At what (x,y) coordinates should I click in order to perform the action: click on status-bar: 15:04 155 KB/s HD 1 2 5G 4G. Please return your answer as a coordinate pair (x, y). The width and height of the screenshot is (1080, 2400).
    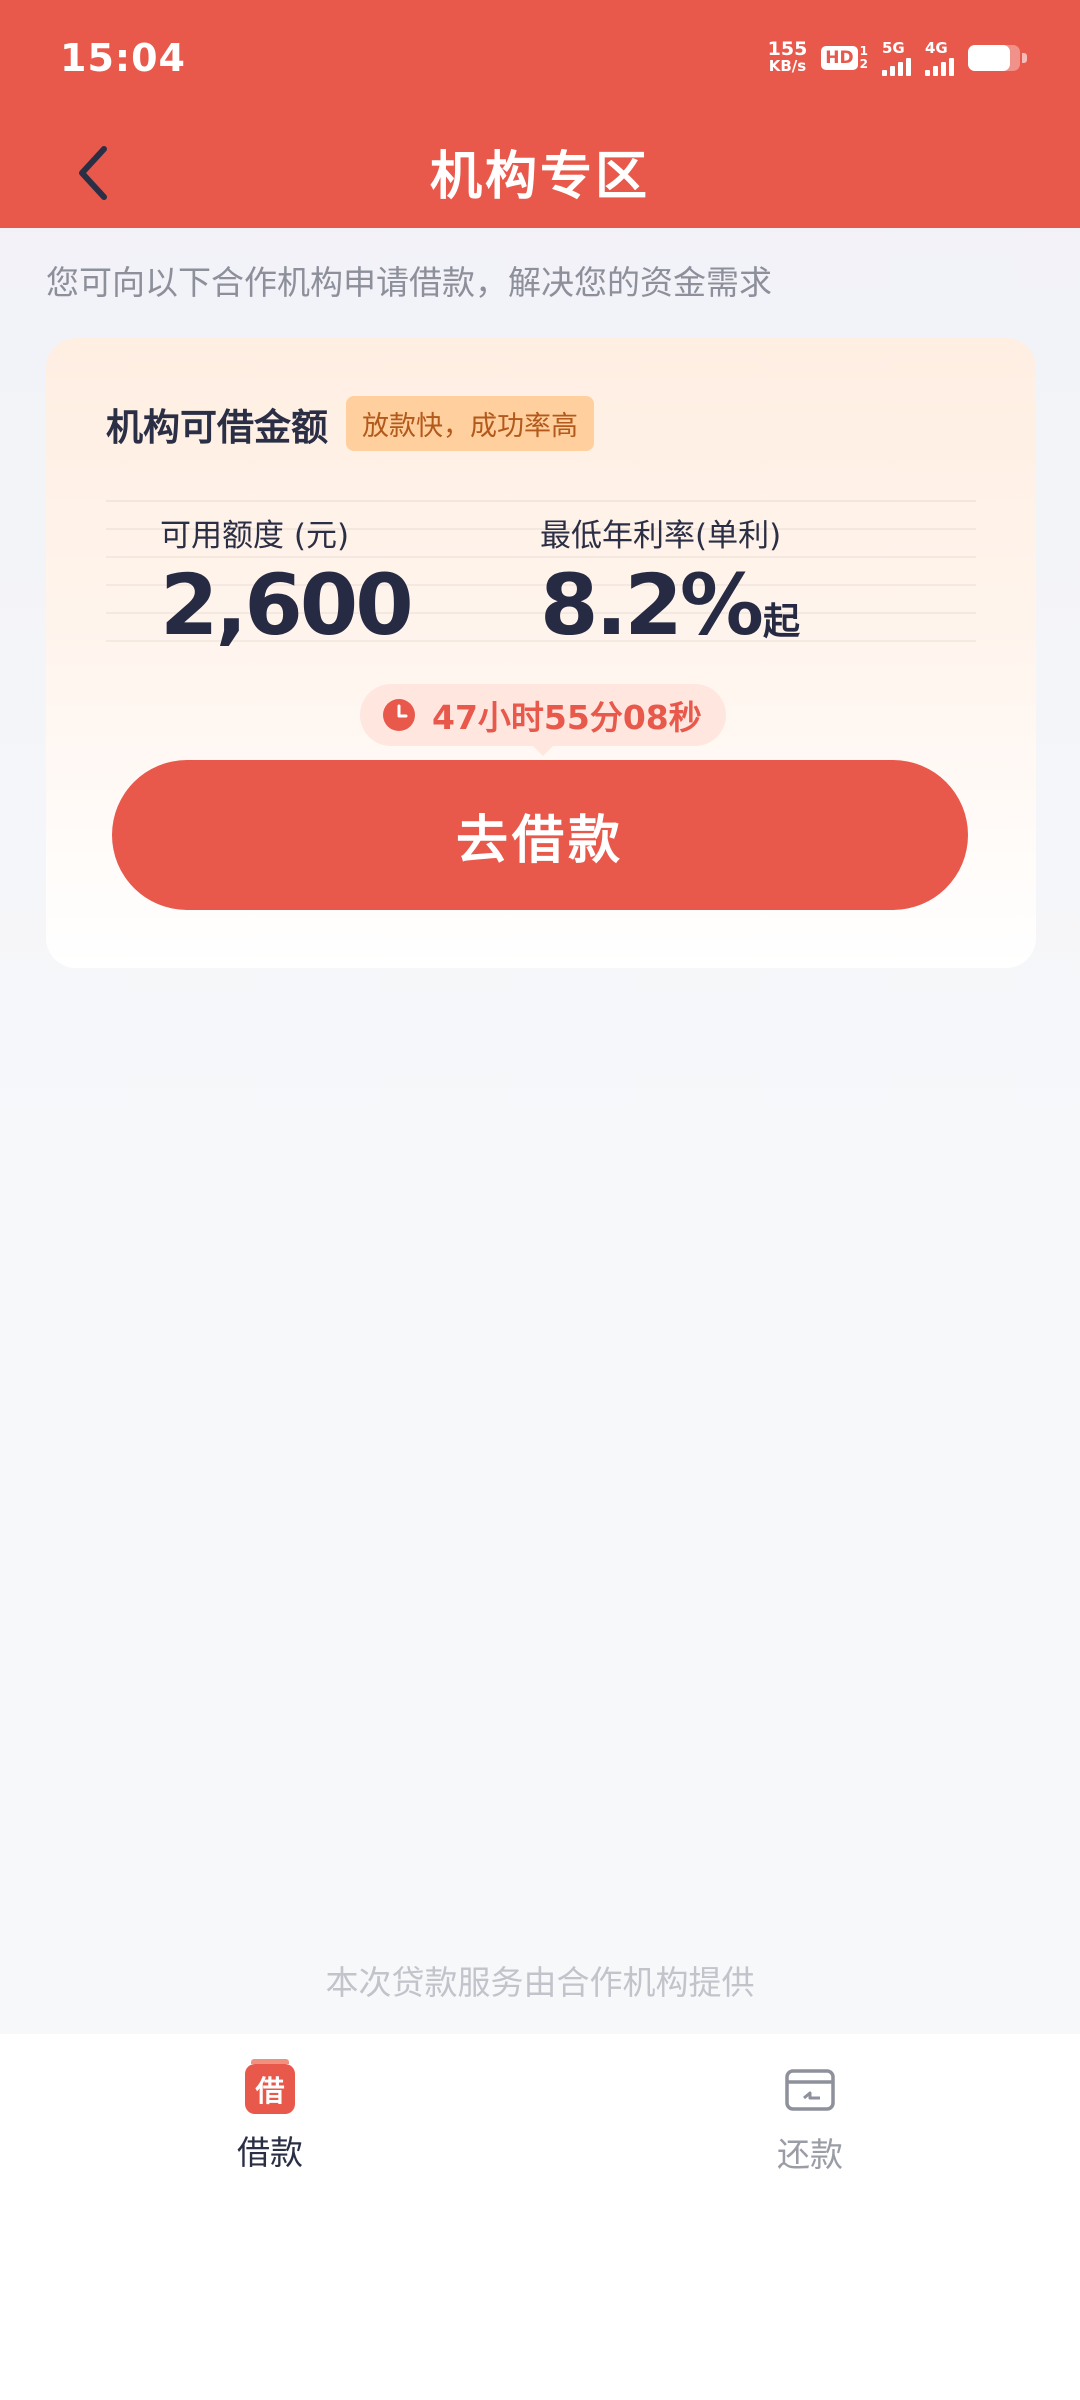
    Looking at the image, I should click on (540, 60).